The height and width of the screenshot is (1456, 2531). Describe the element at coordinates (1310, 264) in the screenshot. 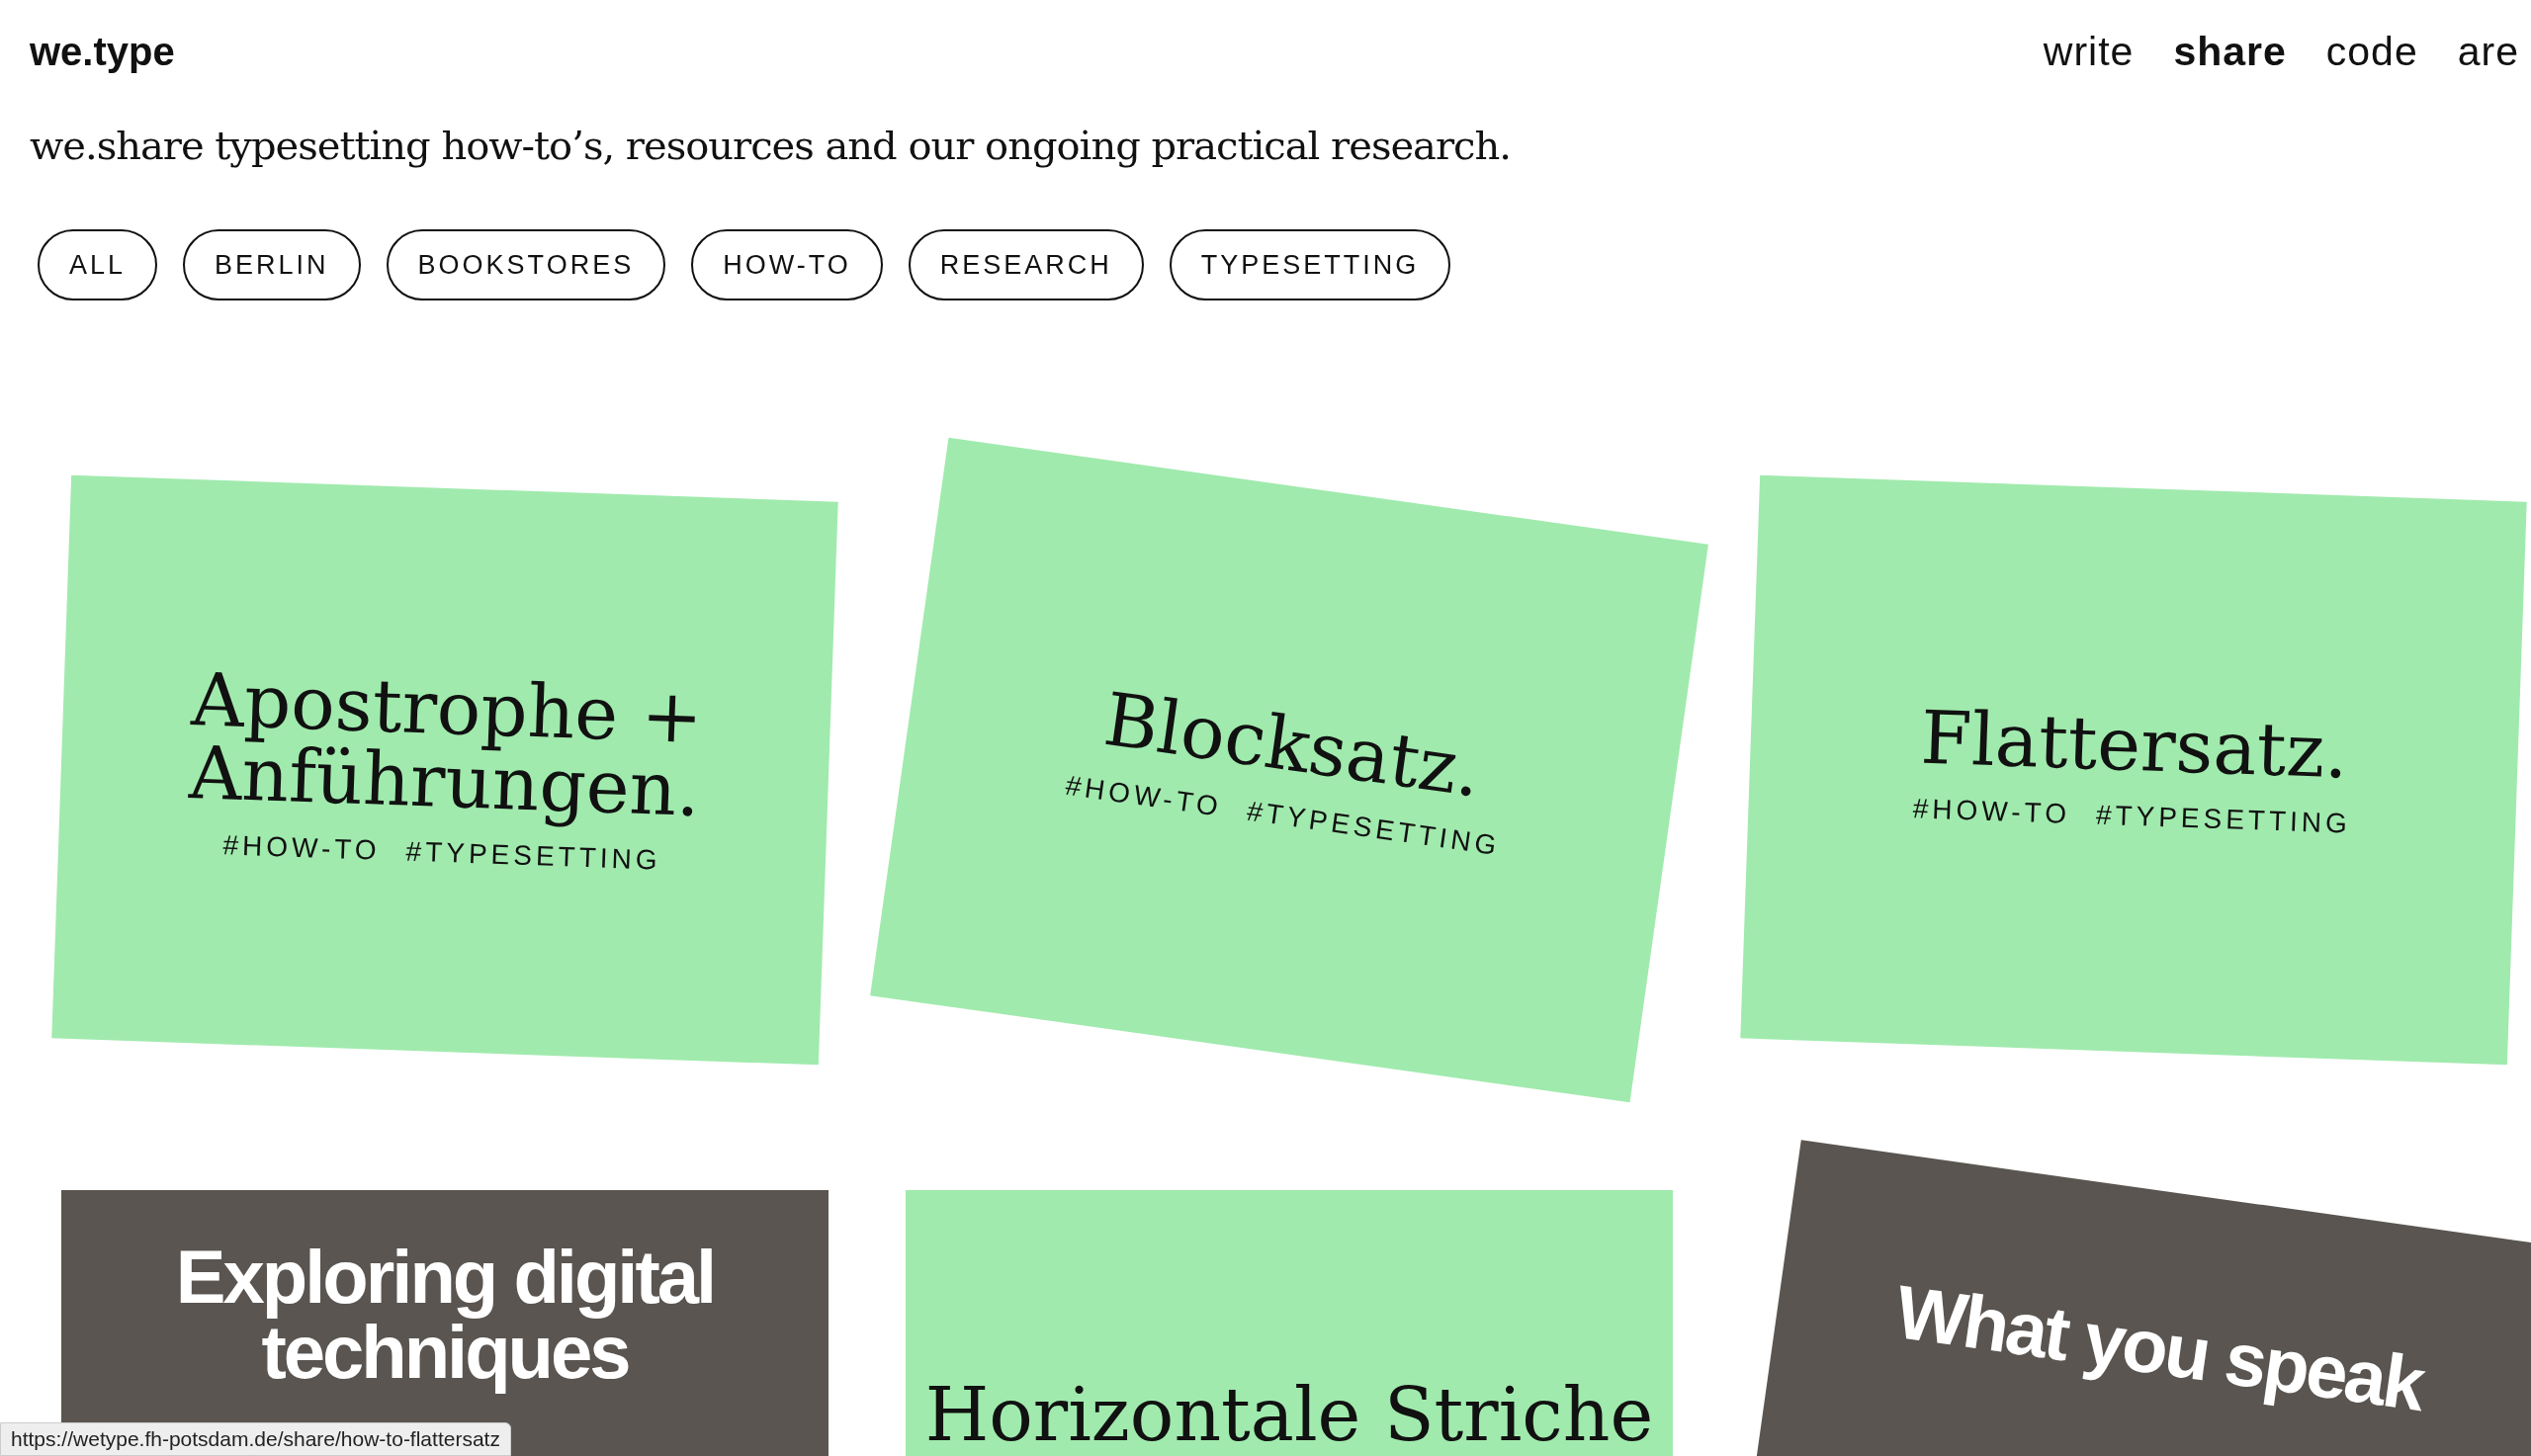

I see `filter-chip: TYPESETTING` at that location.